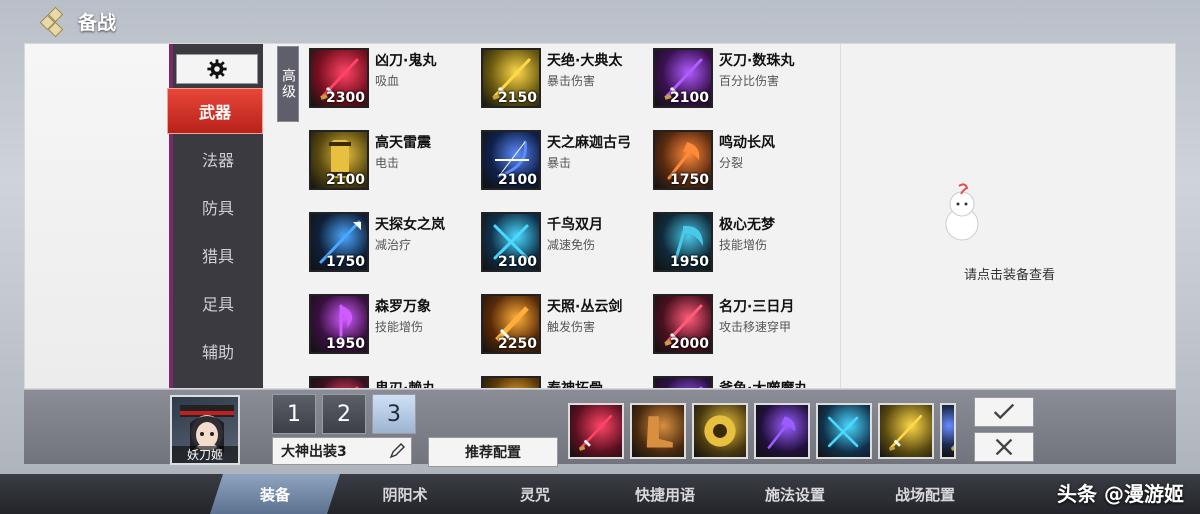 The width and height of the screenshot is (1200, 514). I want to click on detail-hint: 请点击装备查看, so click(1009, 275).